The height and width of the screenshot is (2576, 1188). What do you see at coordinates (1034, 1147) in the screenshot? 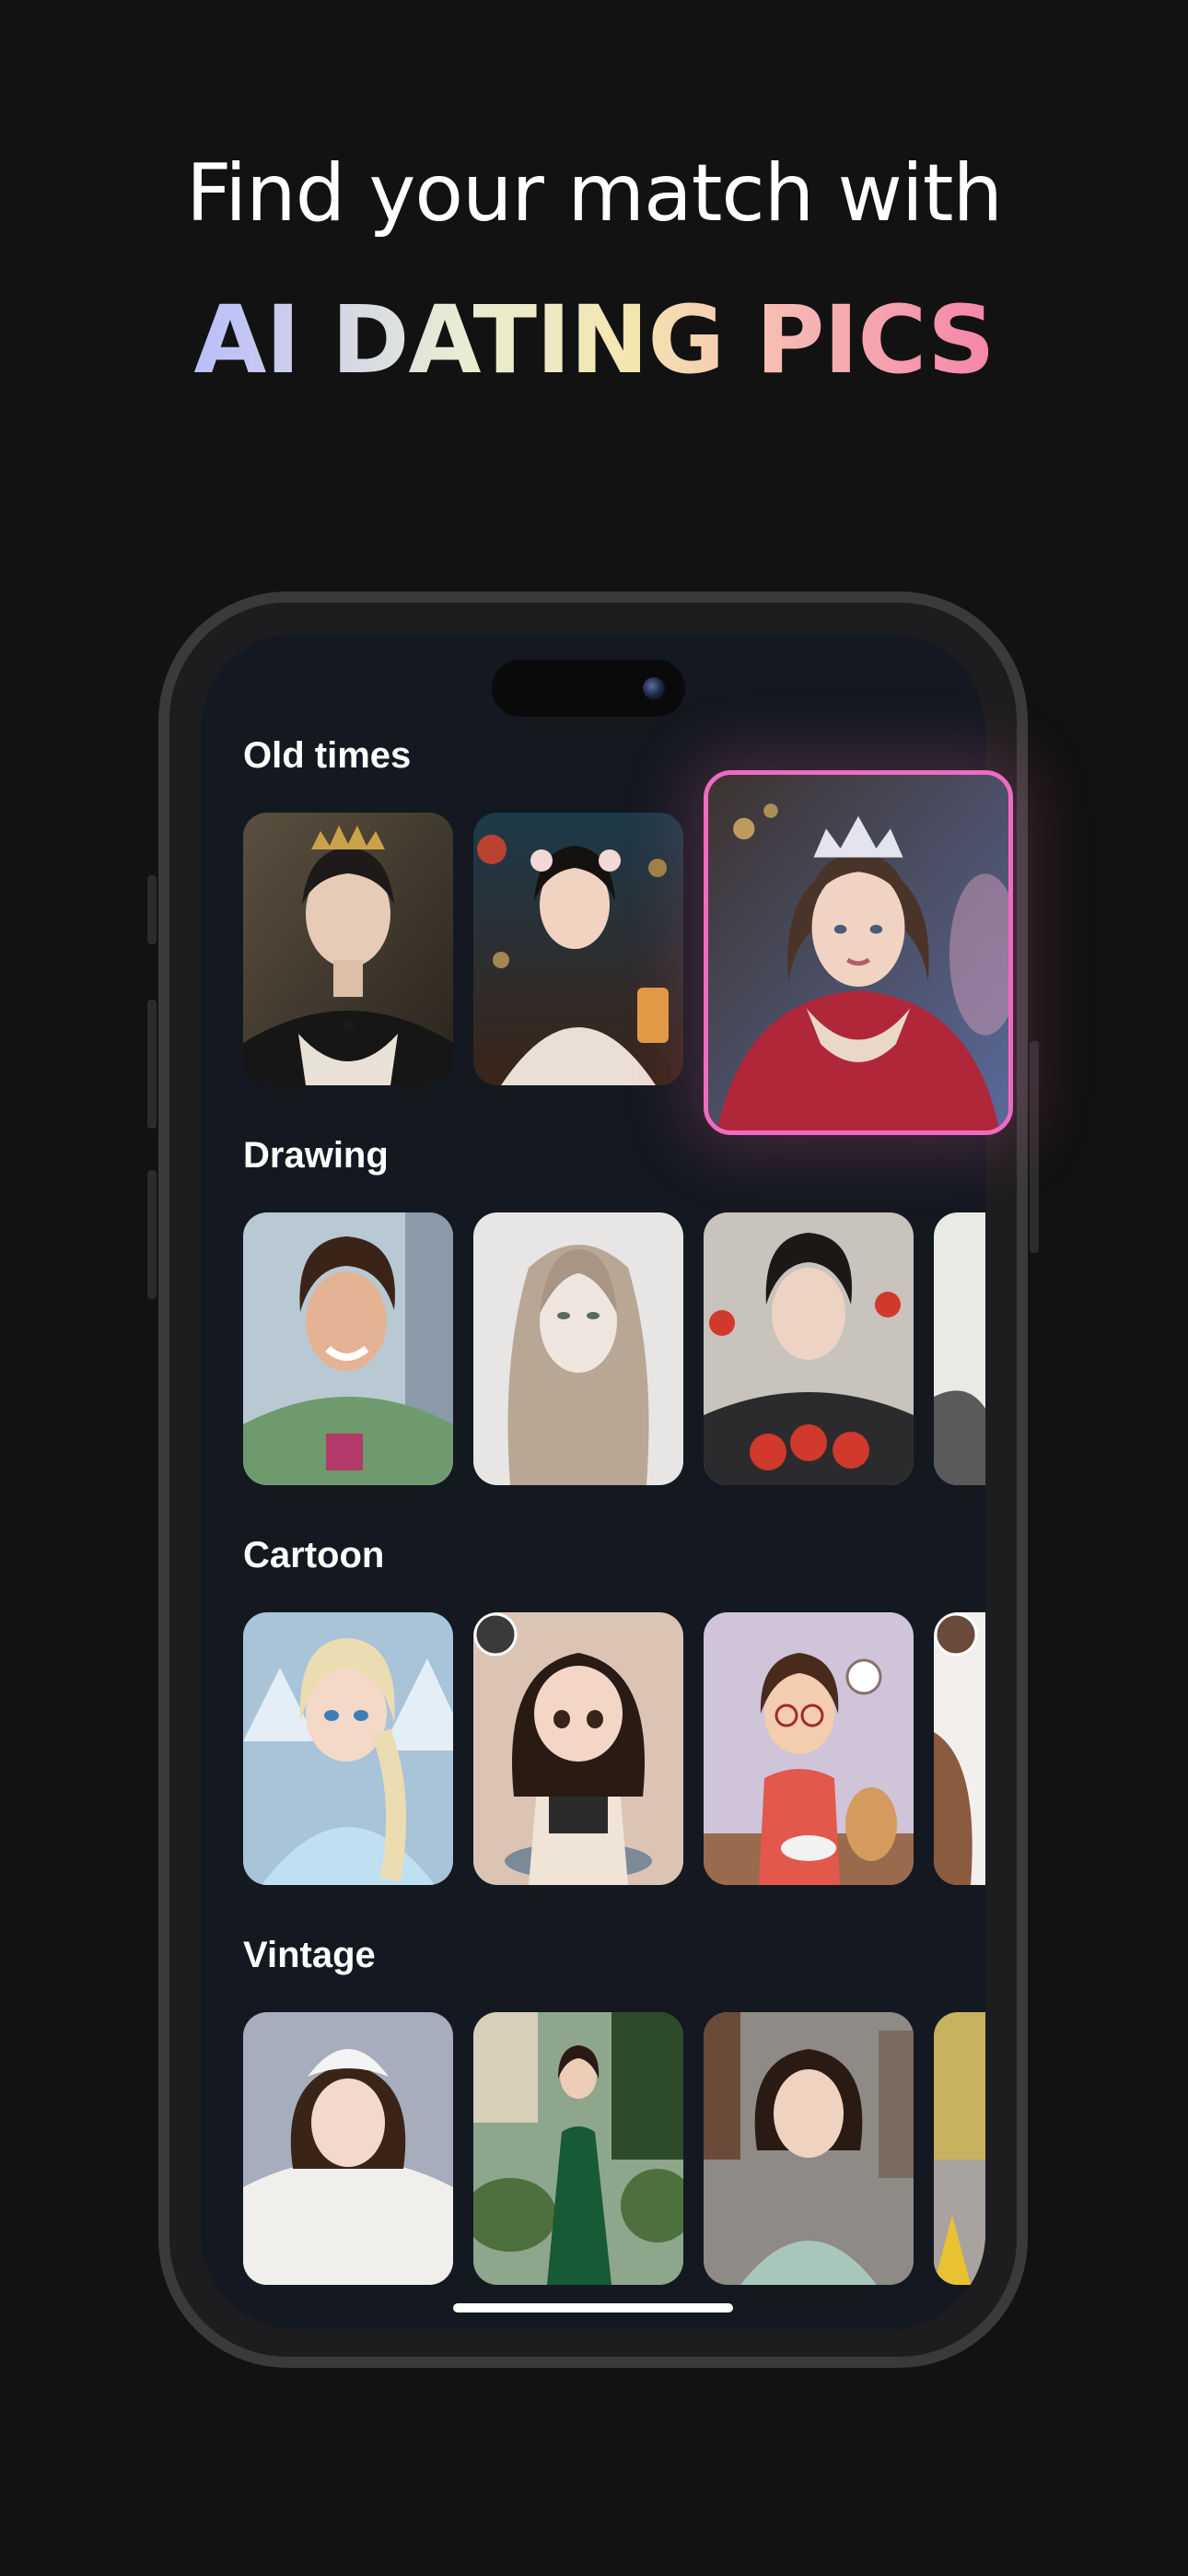
I see `power-button` at bounding box center [1034, 1147].